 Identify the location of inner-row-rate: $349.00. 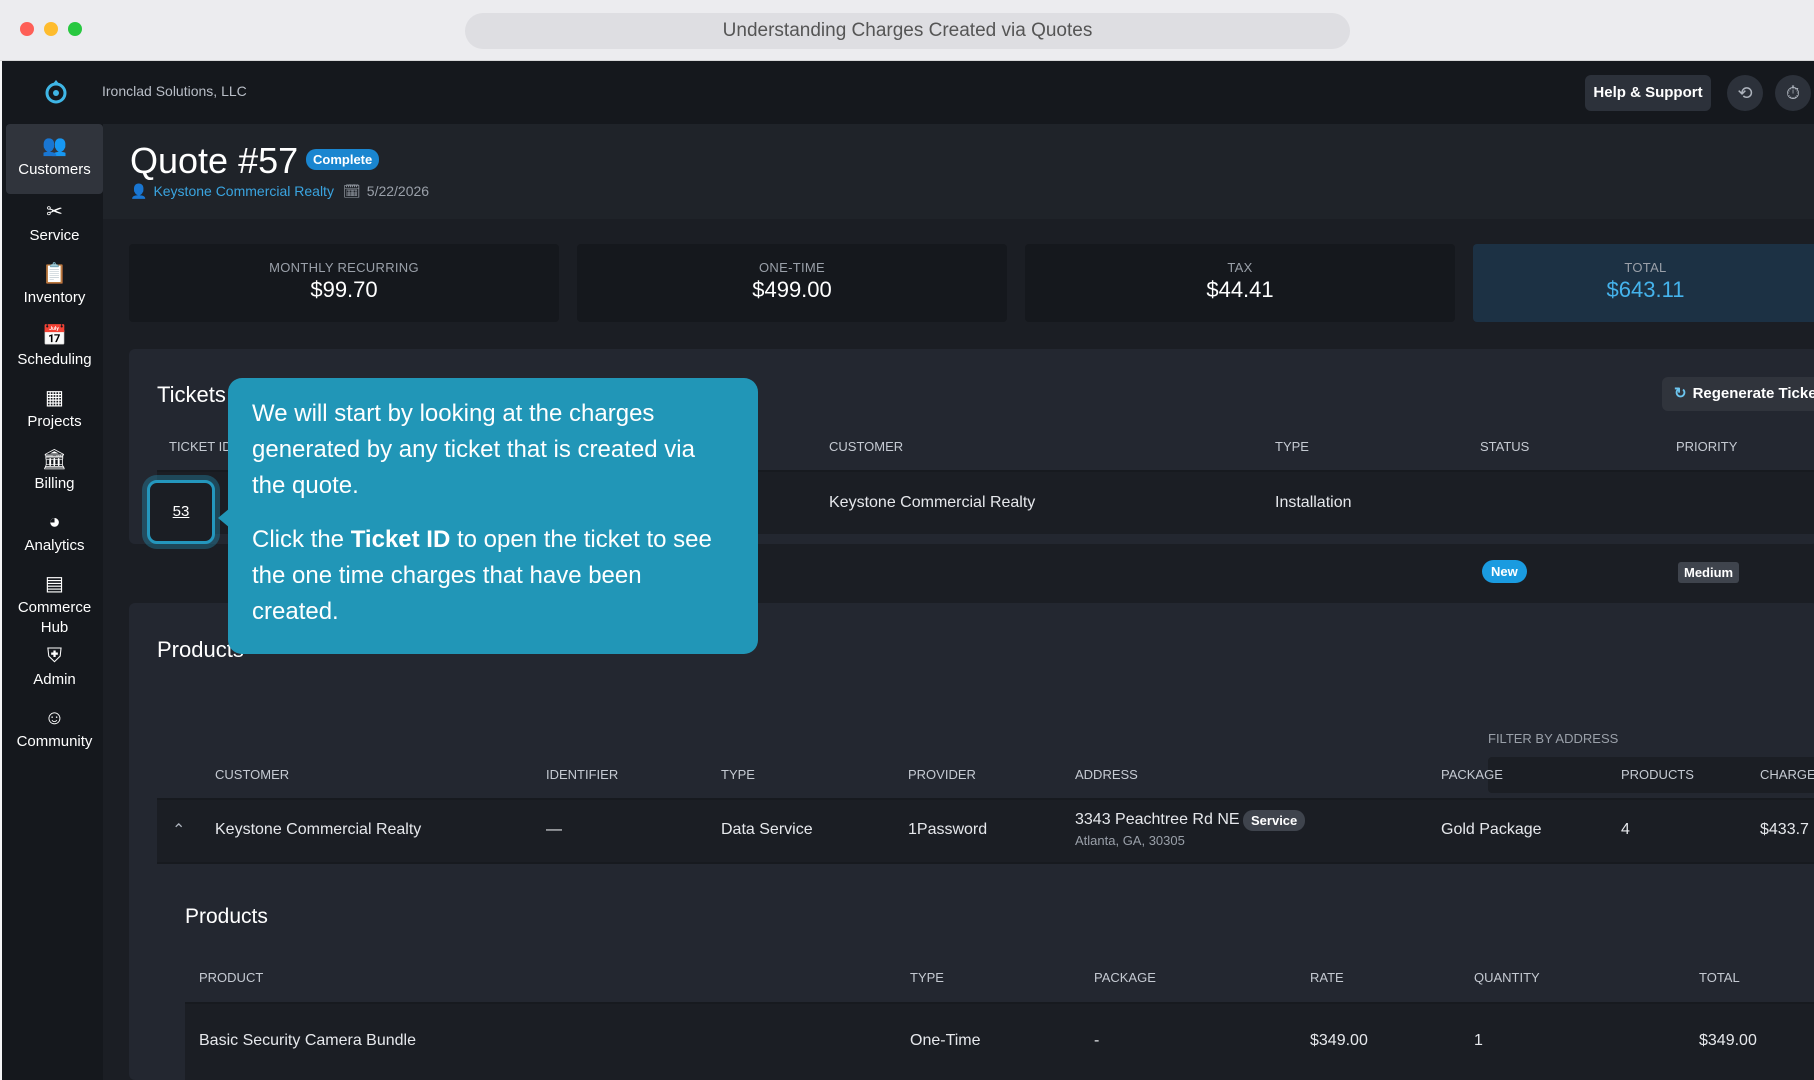
(1339, 1040).